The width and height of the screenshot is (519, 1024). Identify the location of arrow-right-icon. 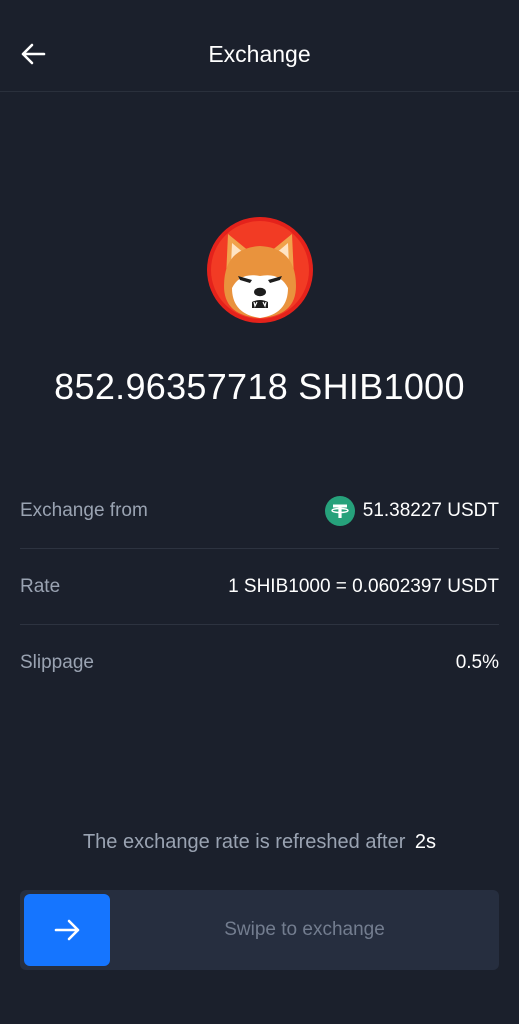
(67, 930).